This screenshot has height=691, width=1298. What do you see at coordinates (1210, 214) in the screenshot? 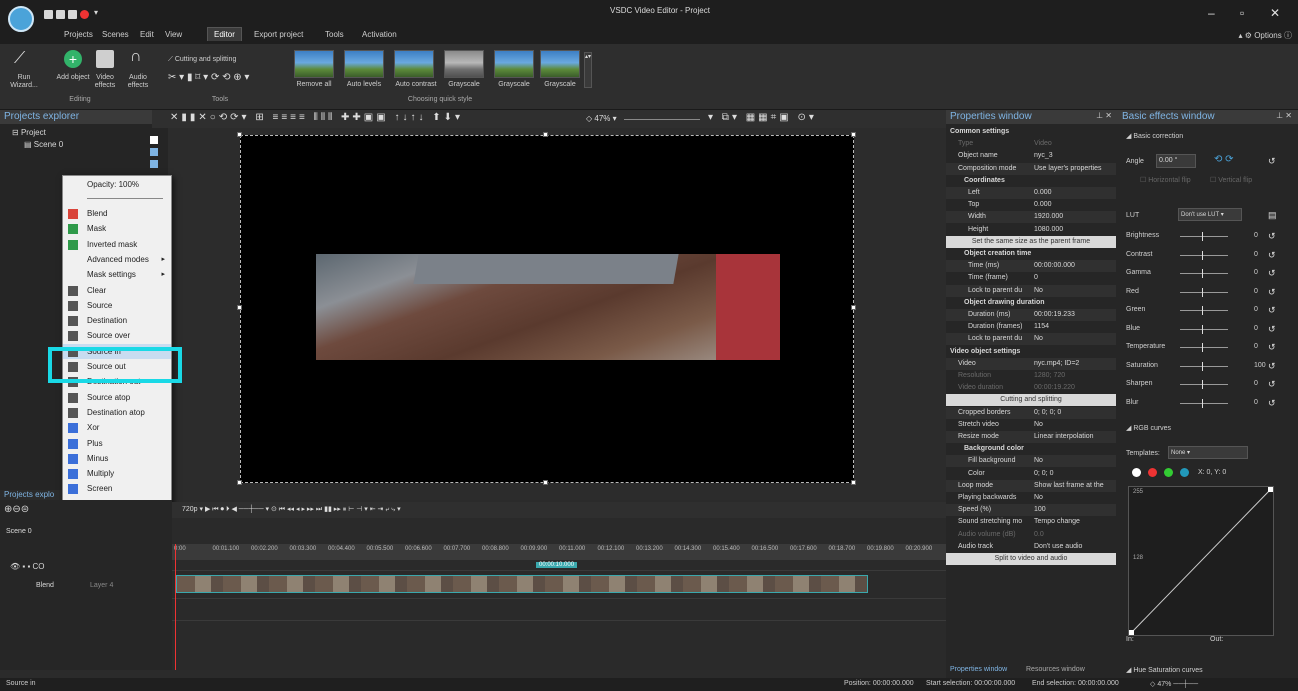
I see `lut-select: Don't use LUT ▾` at bounding box center [1210, 214].